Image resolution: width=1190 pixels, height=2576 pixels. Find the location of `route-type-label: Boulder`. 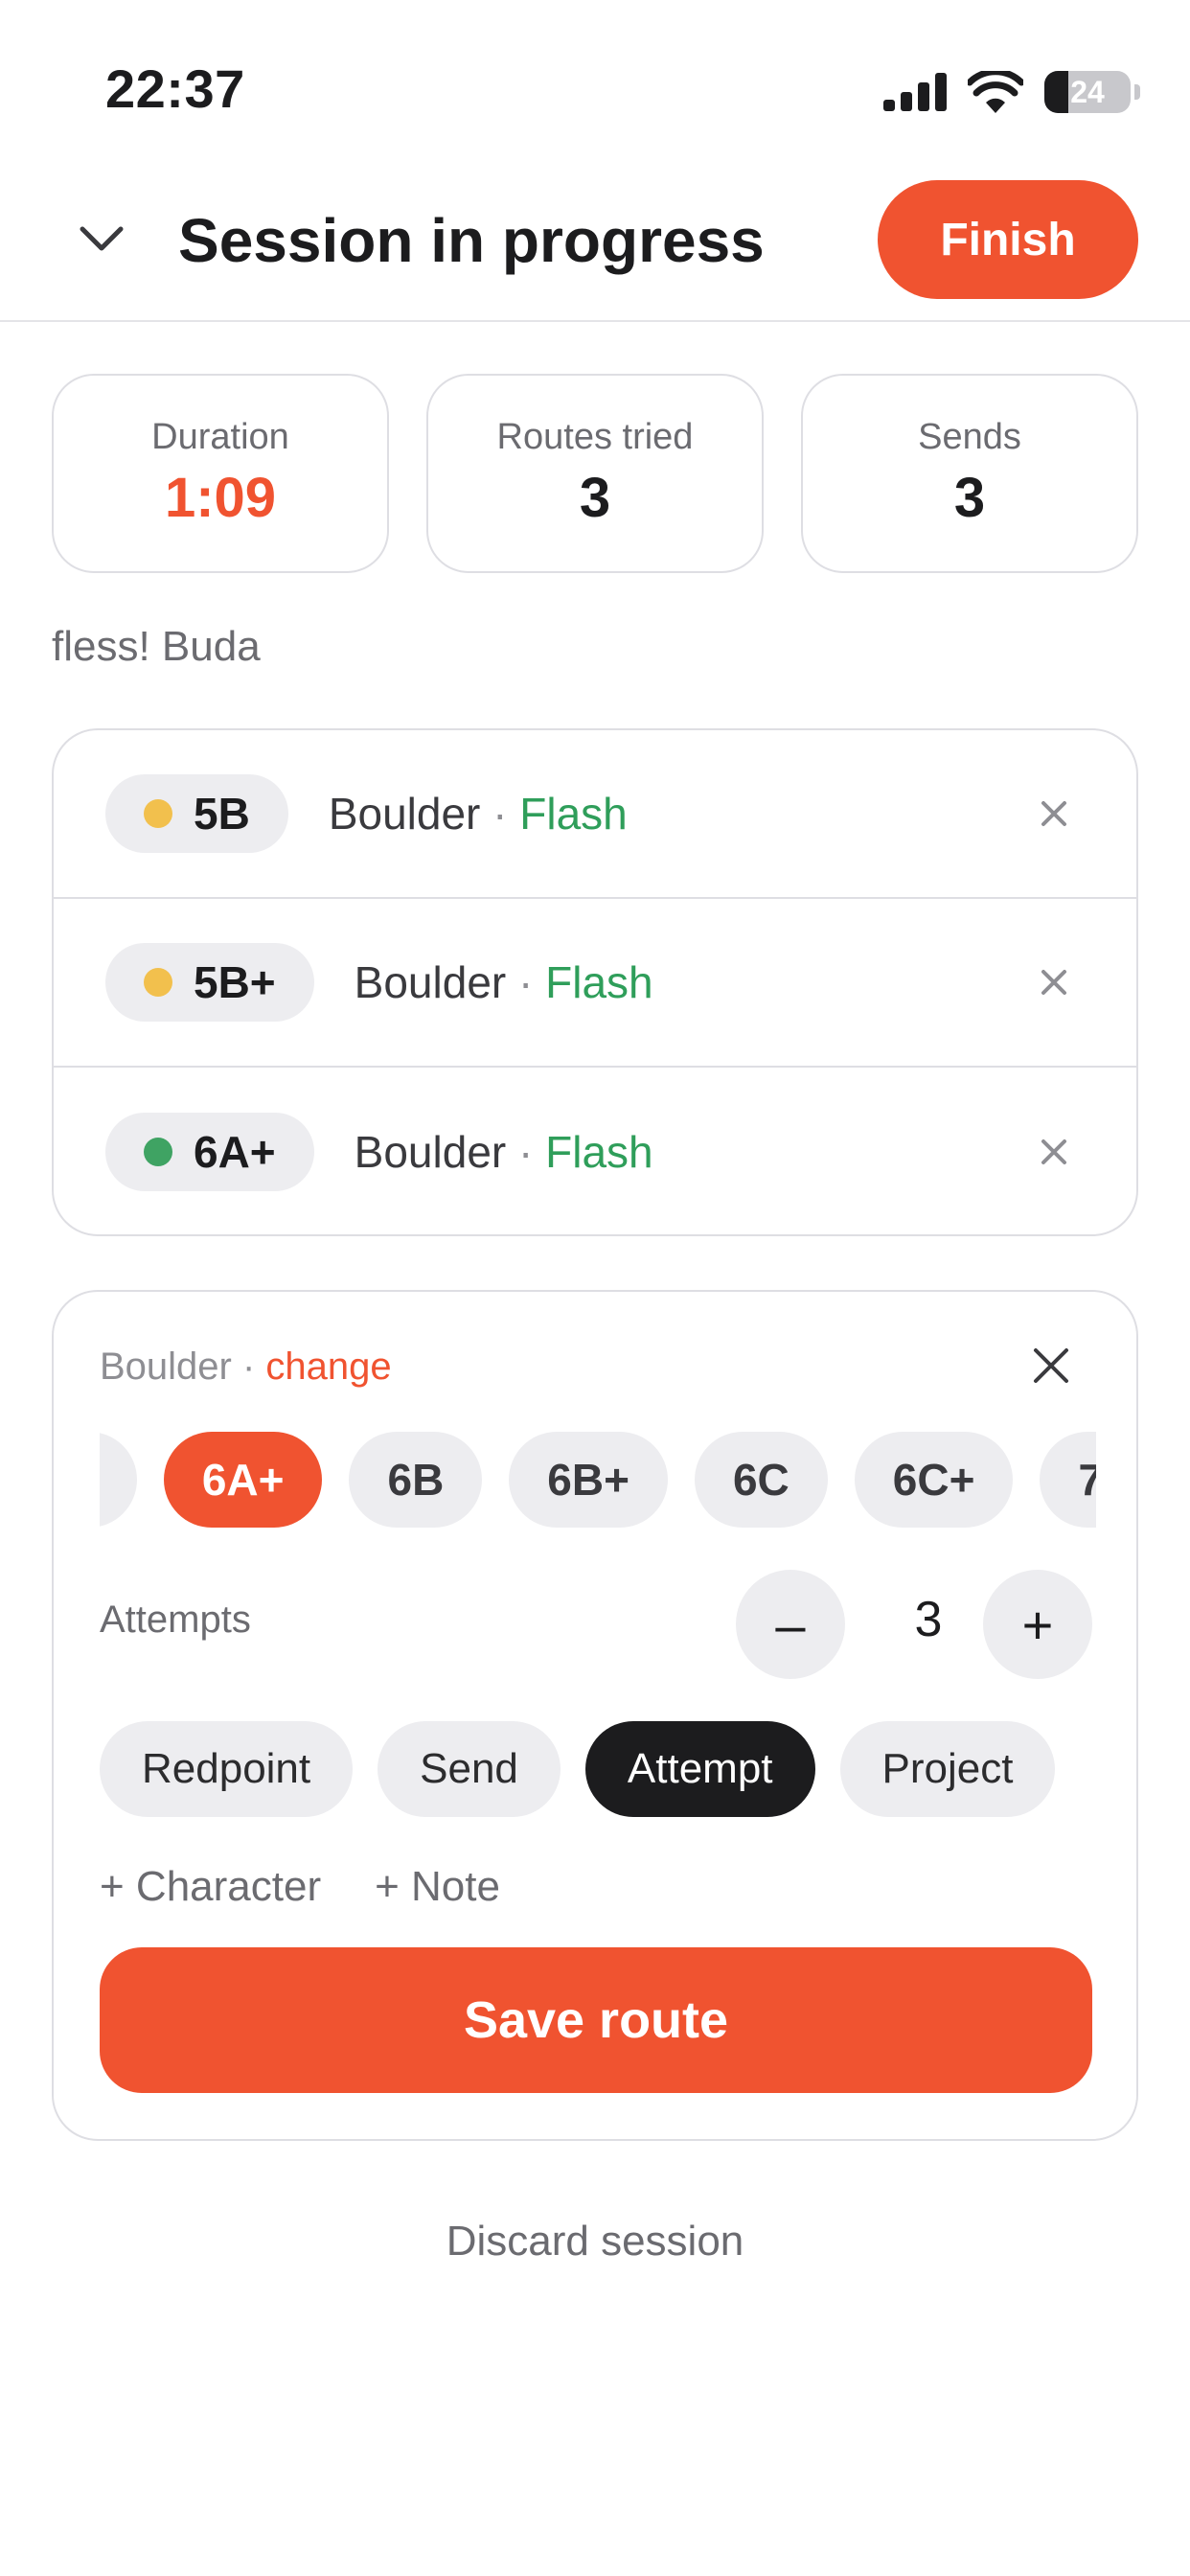

route-type-label: Boulder is located at coordinates (166, 1367).